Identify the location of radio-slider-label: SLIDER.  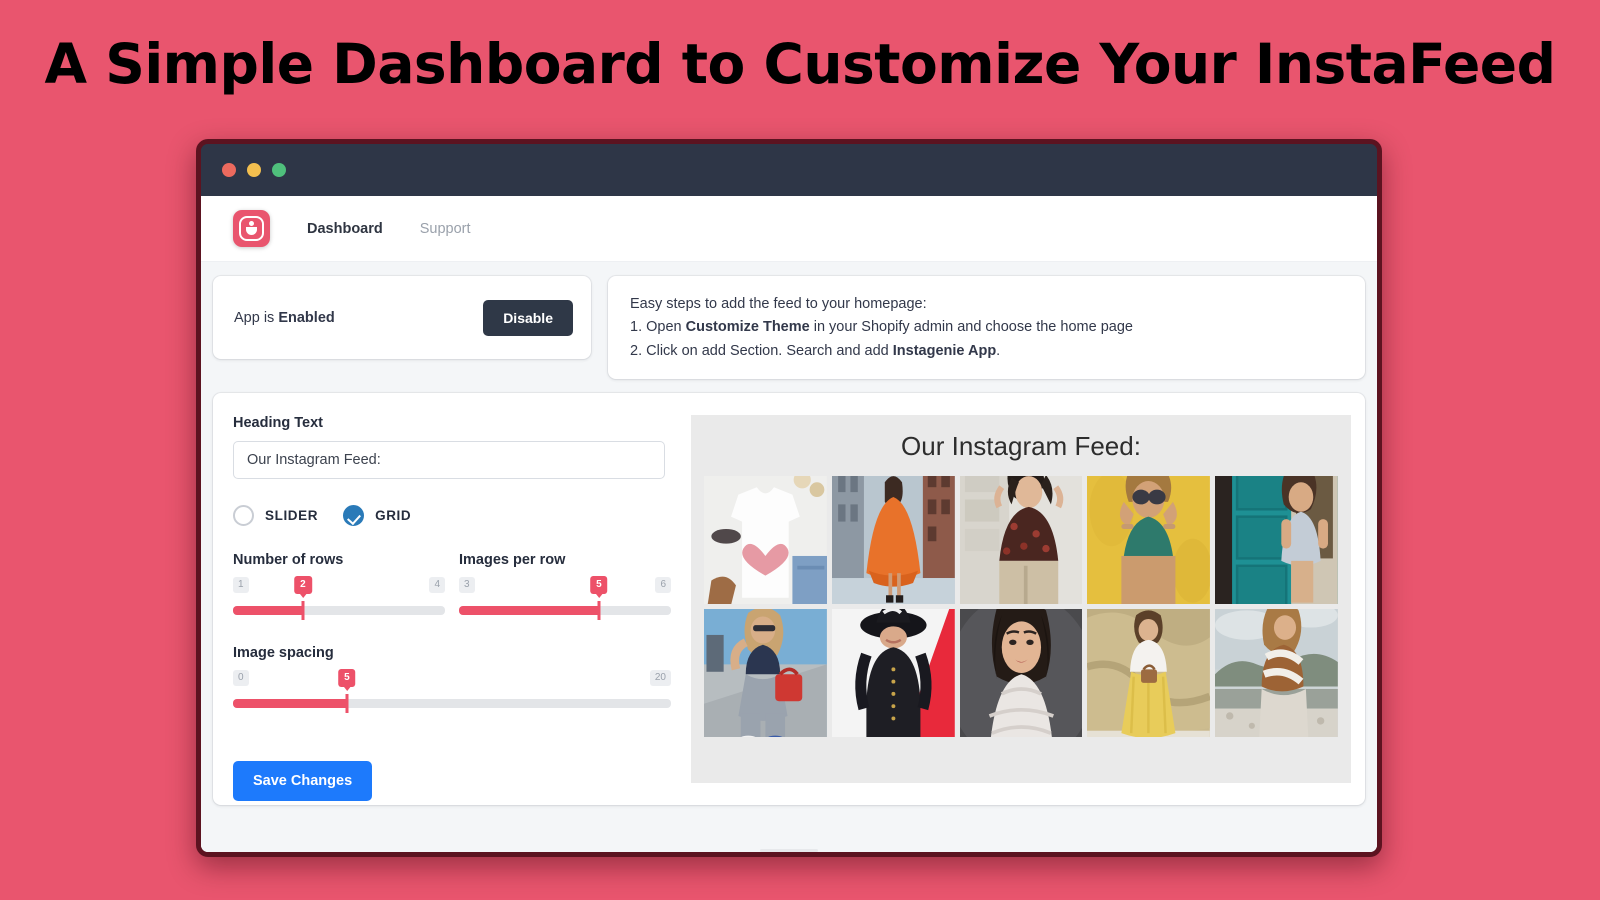
(292, 516).